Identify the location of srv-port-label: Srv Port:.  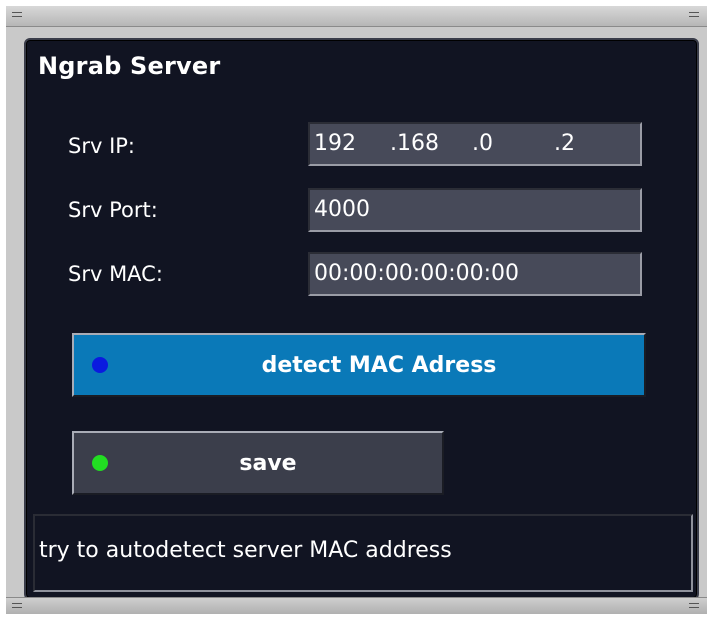
(113, 210).